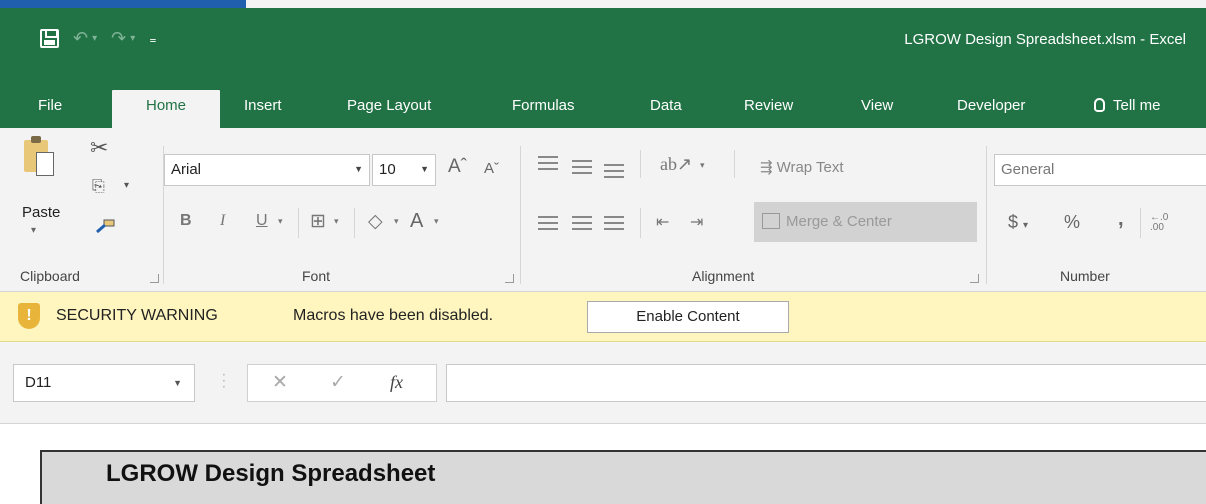  What do you see at coordinates (1085, 276) in the screenshot?
I see `number-group-label: Number` at bounding box center [1085, 276].